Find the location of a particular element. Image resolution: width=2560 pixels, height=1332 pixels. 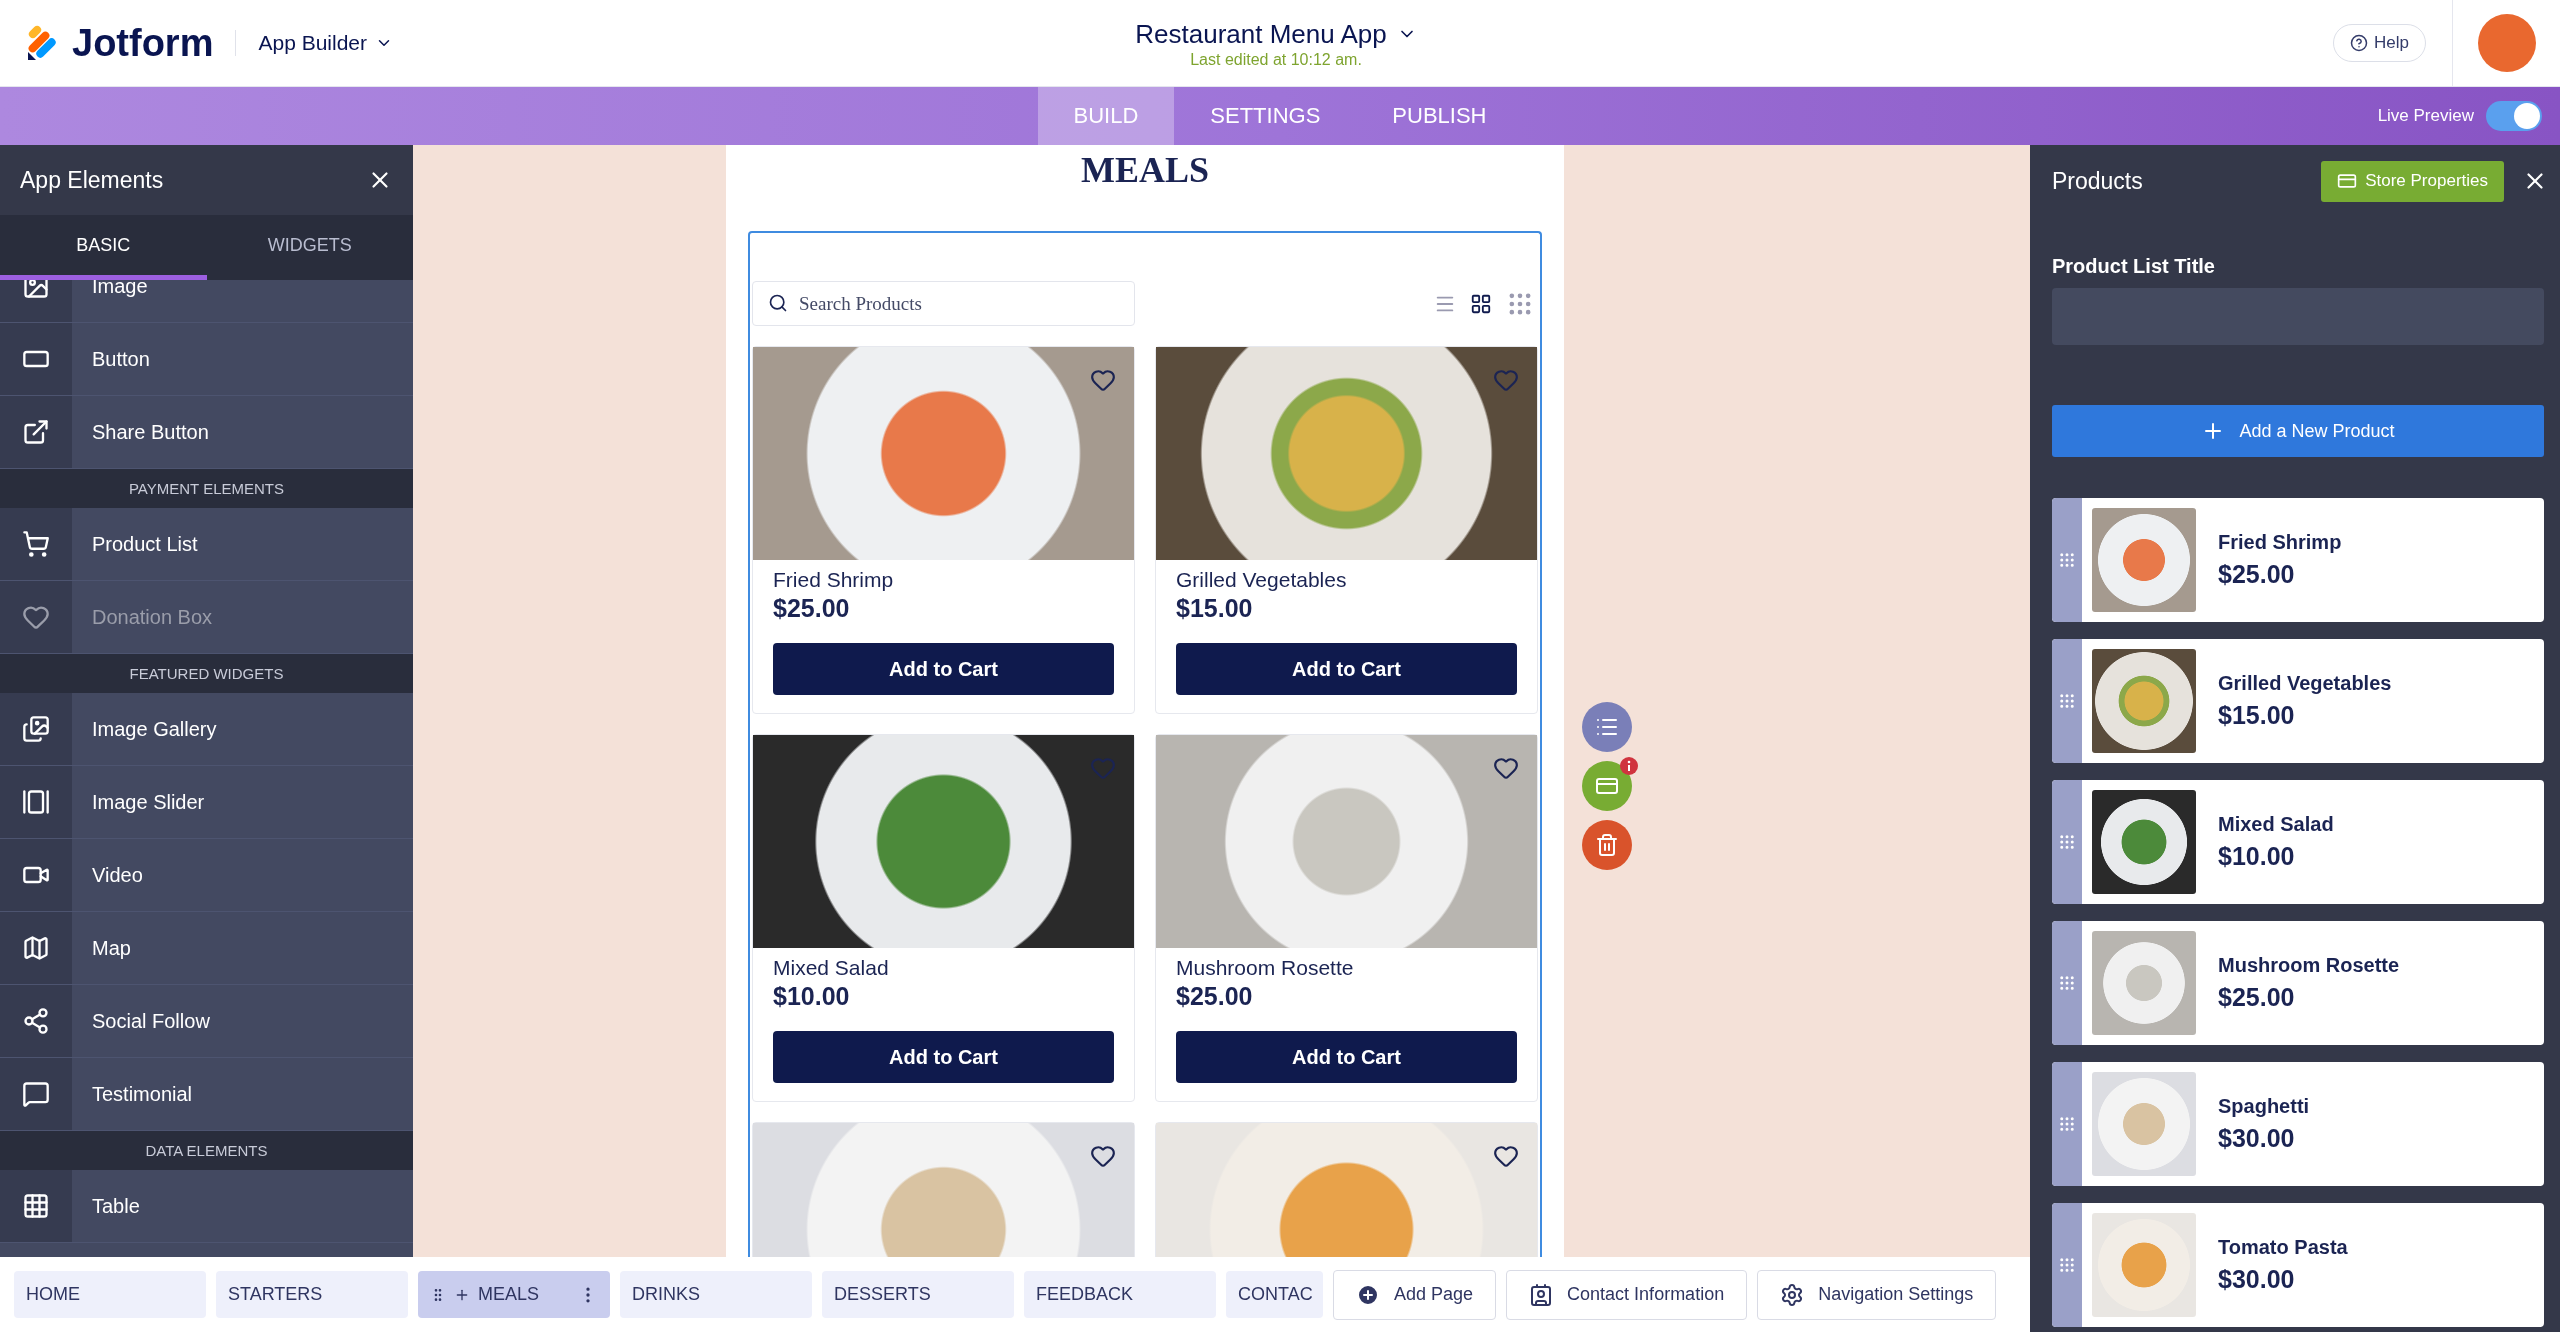

page-tab: CONTAC is located at coordinates (1274, 1294).